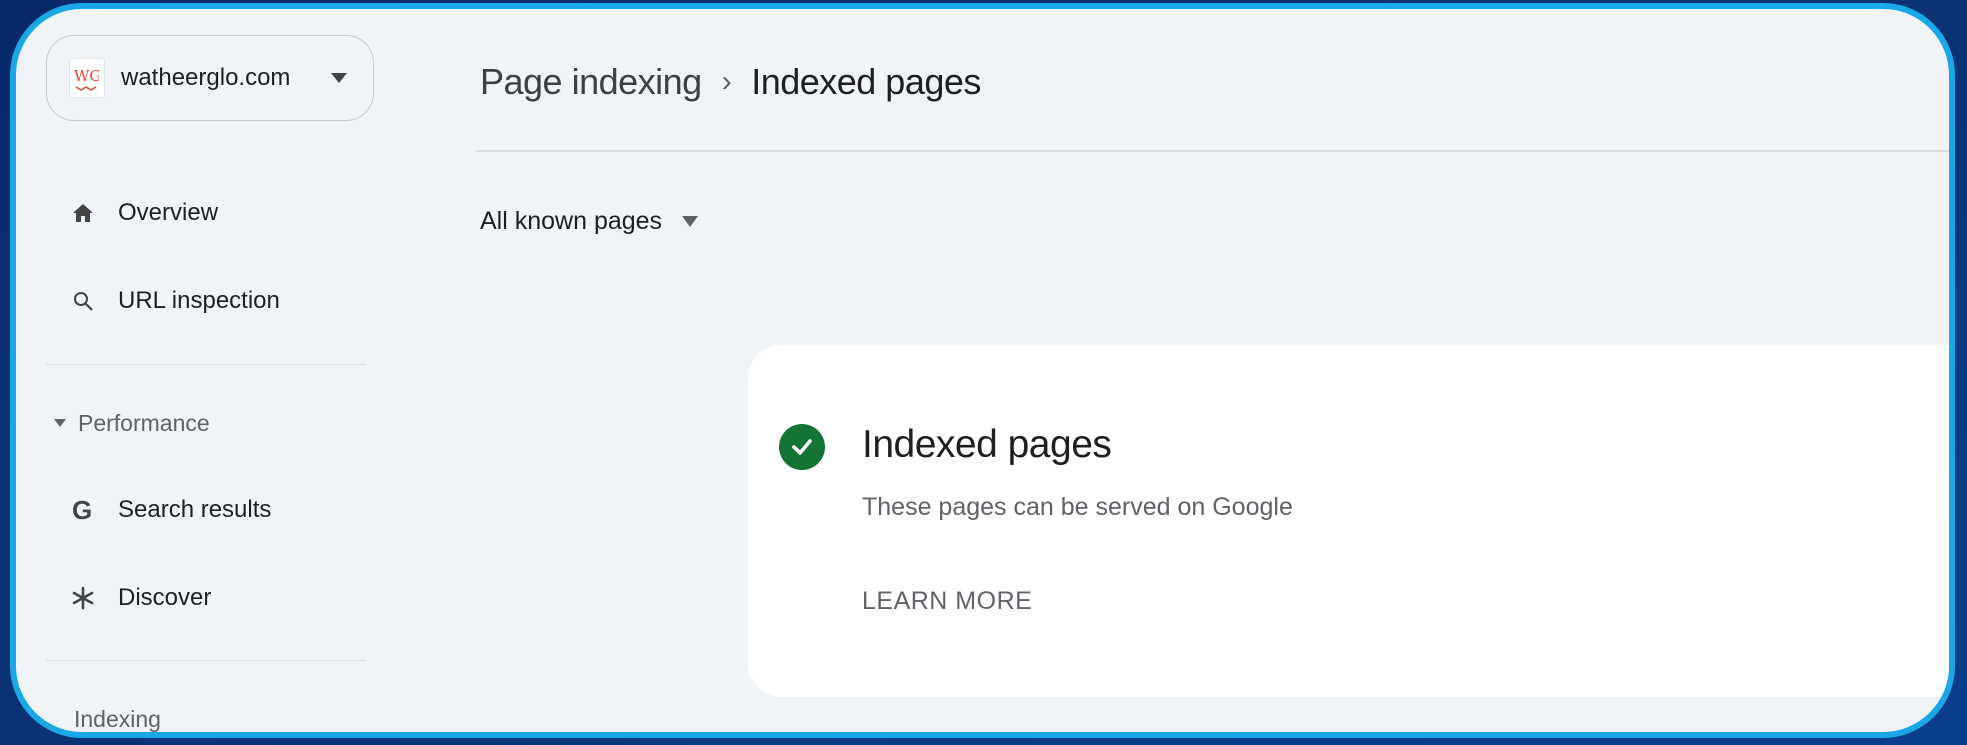 The height and width of the screenshot is (745, 1967). I want to click on svg-text: WG, so click(86, 76).